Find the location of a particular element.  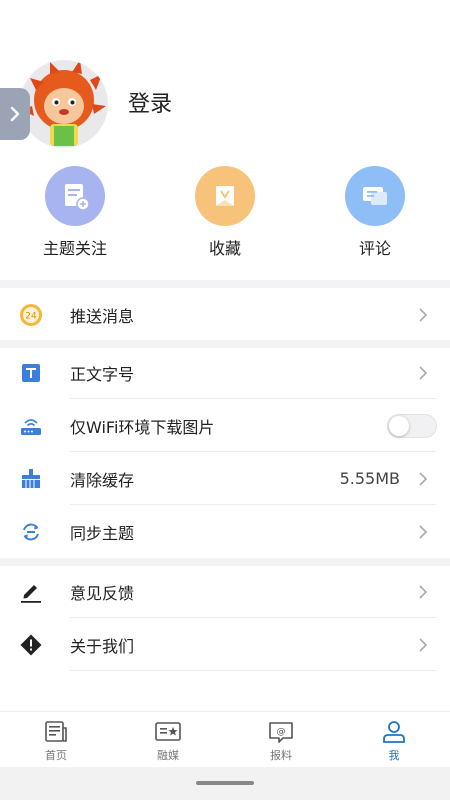

menu-sync-topics: 同步主题 is located at coordinates (225, 531).